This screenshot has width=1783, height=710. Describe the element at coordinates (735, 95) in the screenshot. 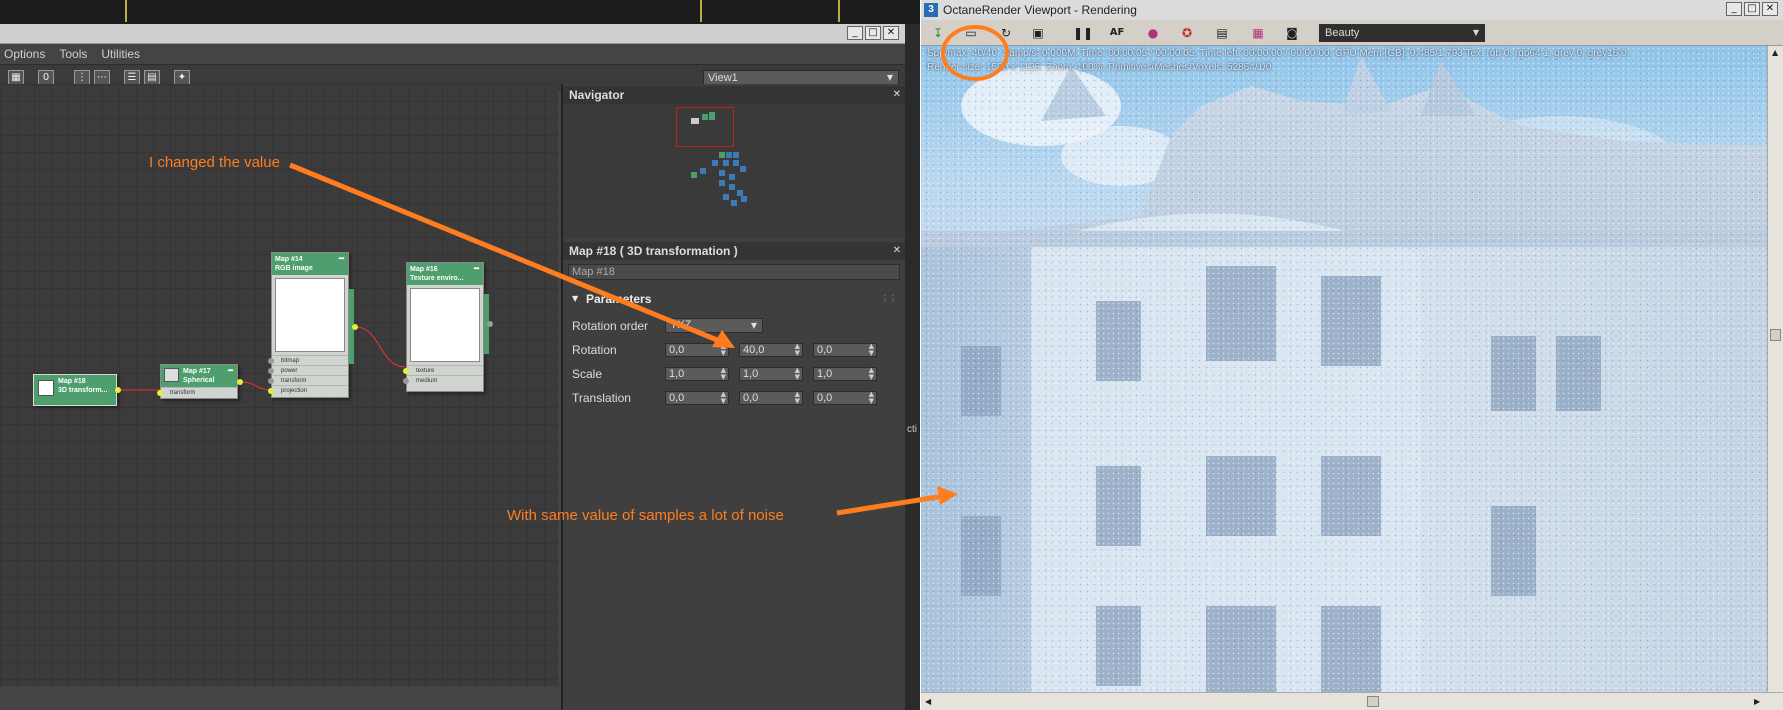

I see `navigator-header: Navigator ✕` at that location.